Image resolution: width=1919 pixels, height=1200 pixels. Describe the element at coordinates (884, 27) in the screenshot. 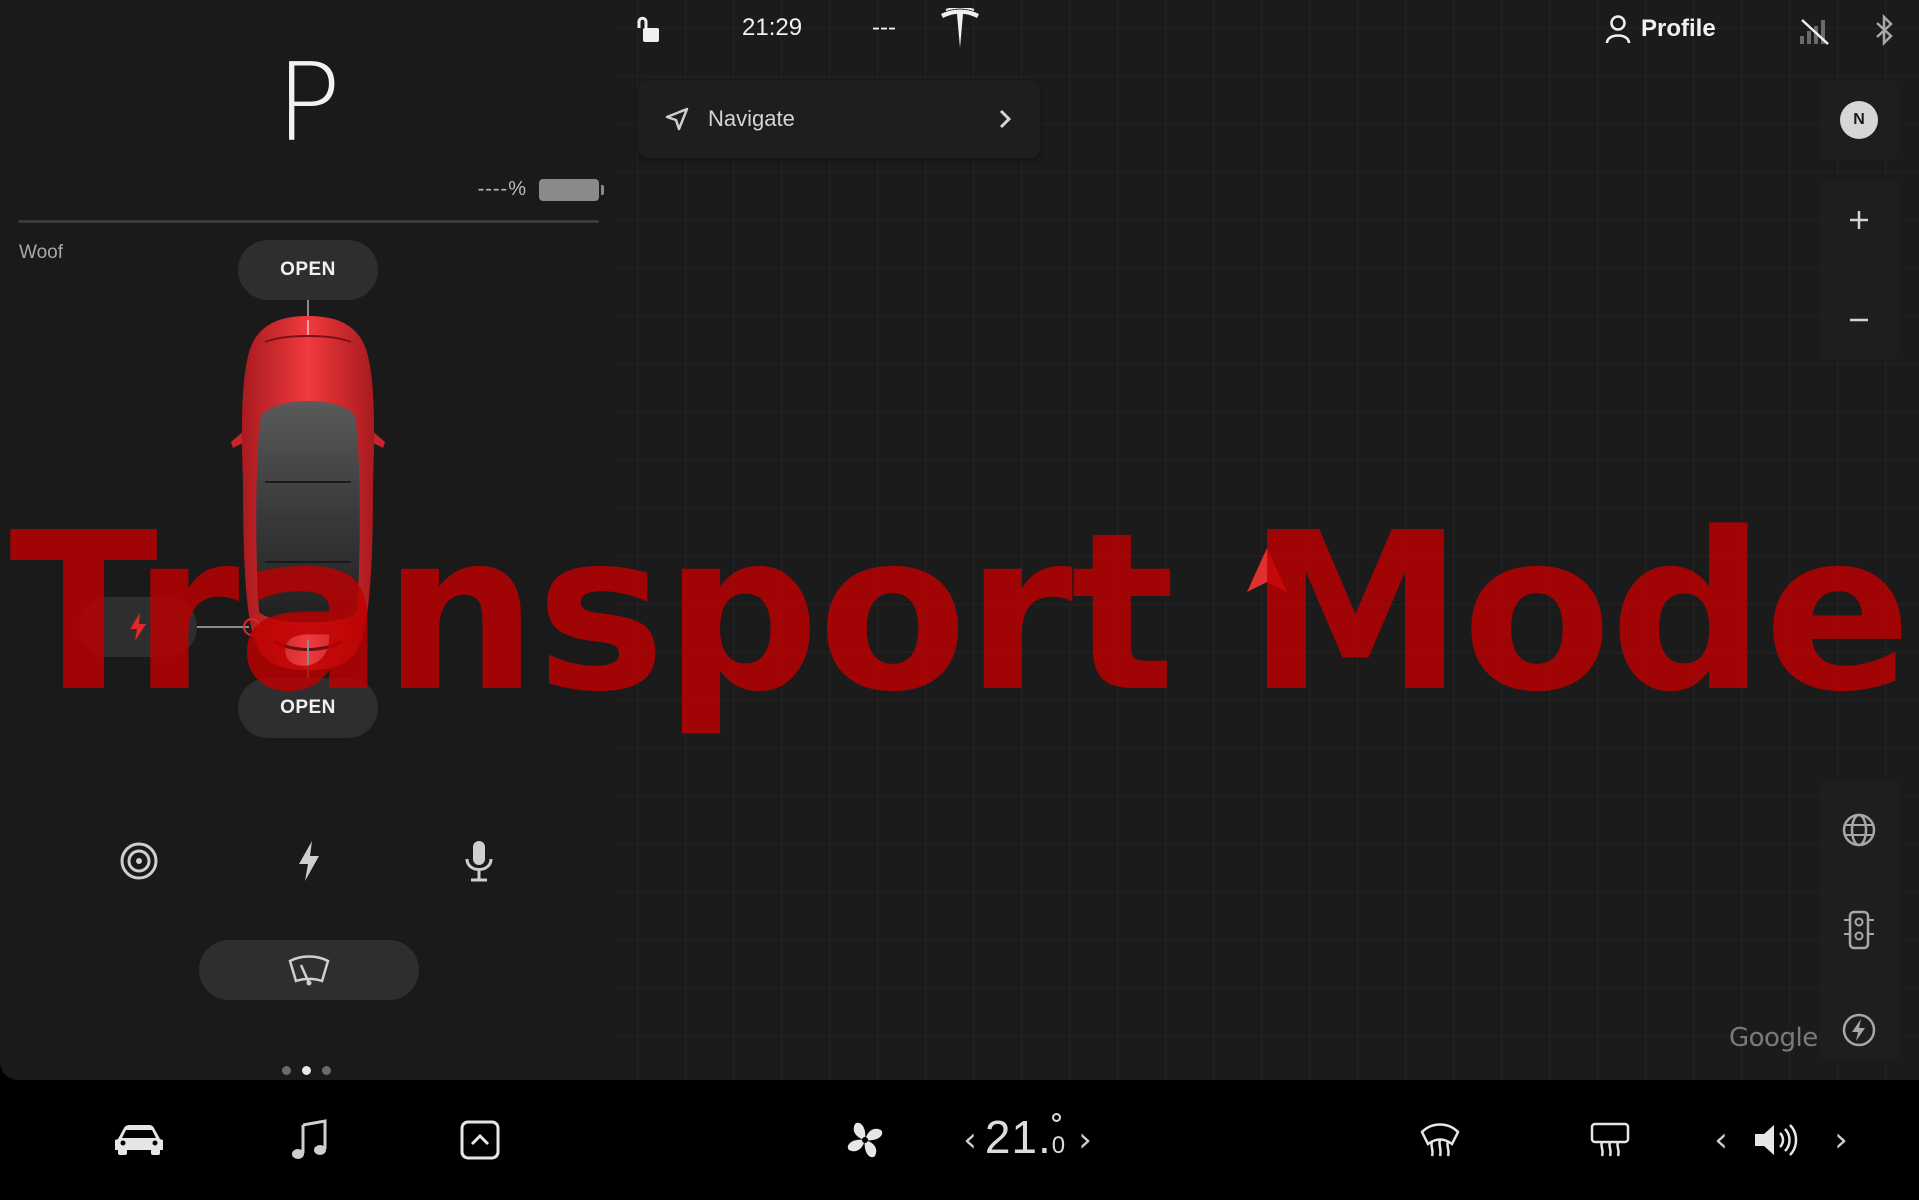

I see `outside-temperature: ---` at that location.